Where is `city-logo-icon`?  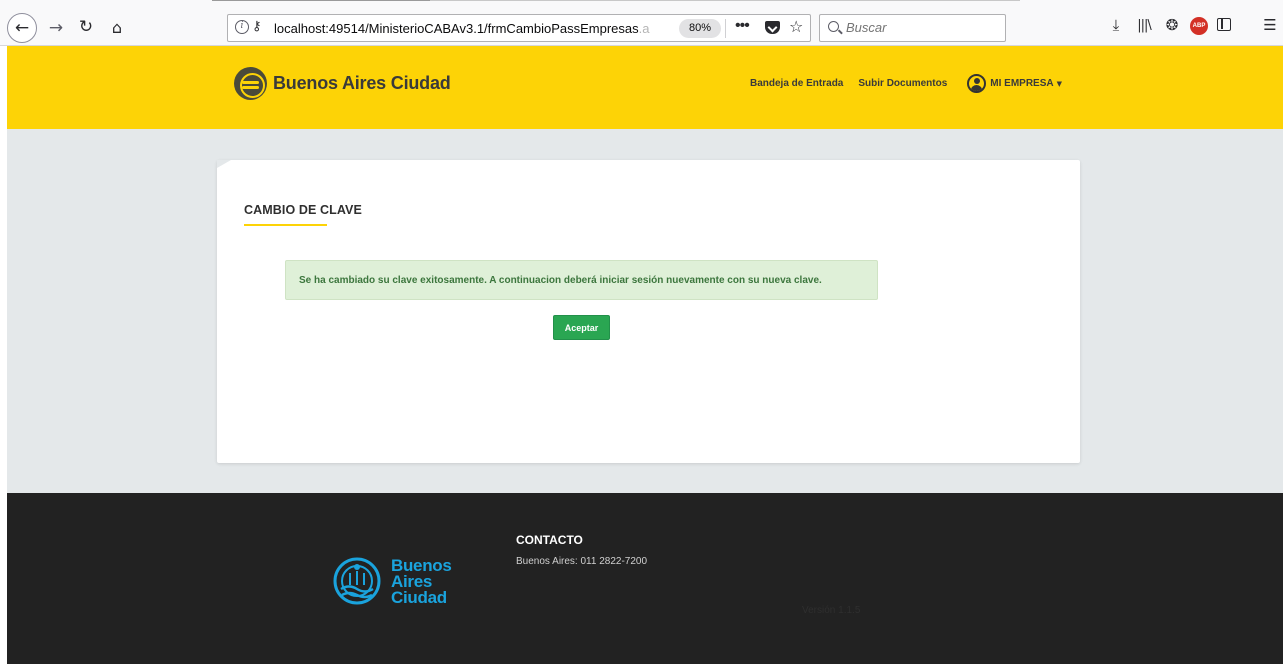 city-logo-icon is located at coordinates (250, 83).